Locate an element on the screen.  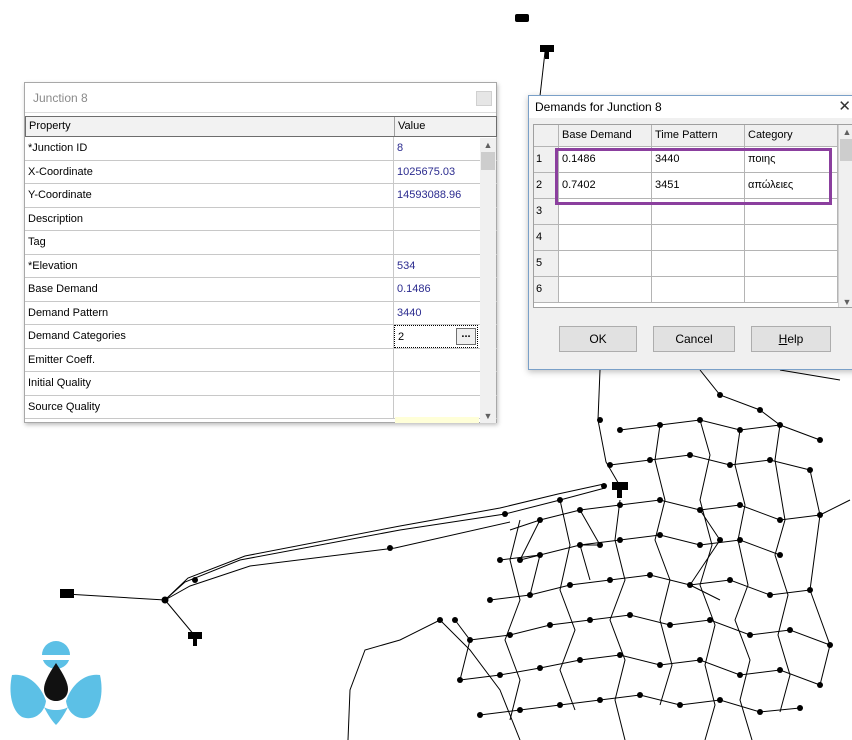
demand-row: 6 is located at coordinates (693, 290).